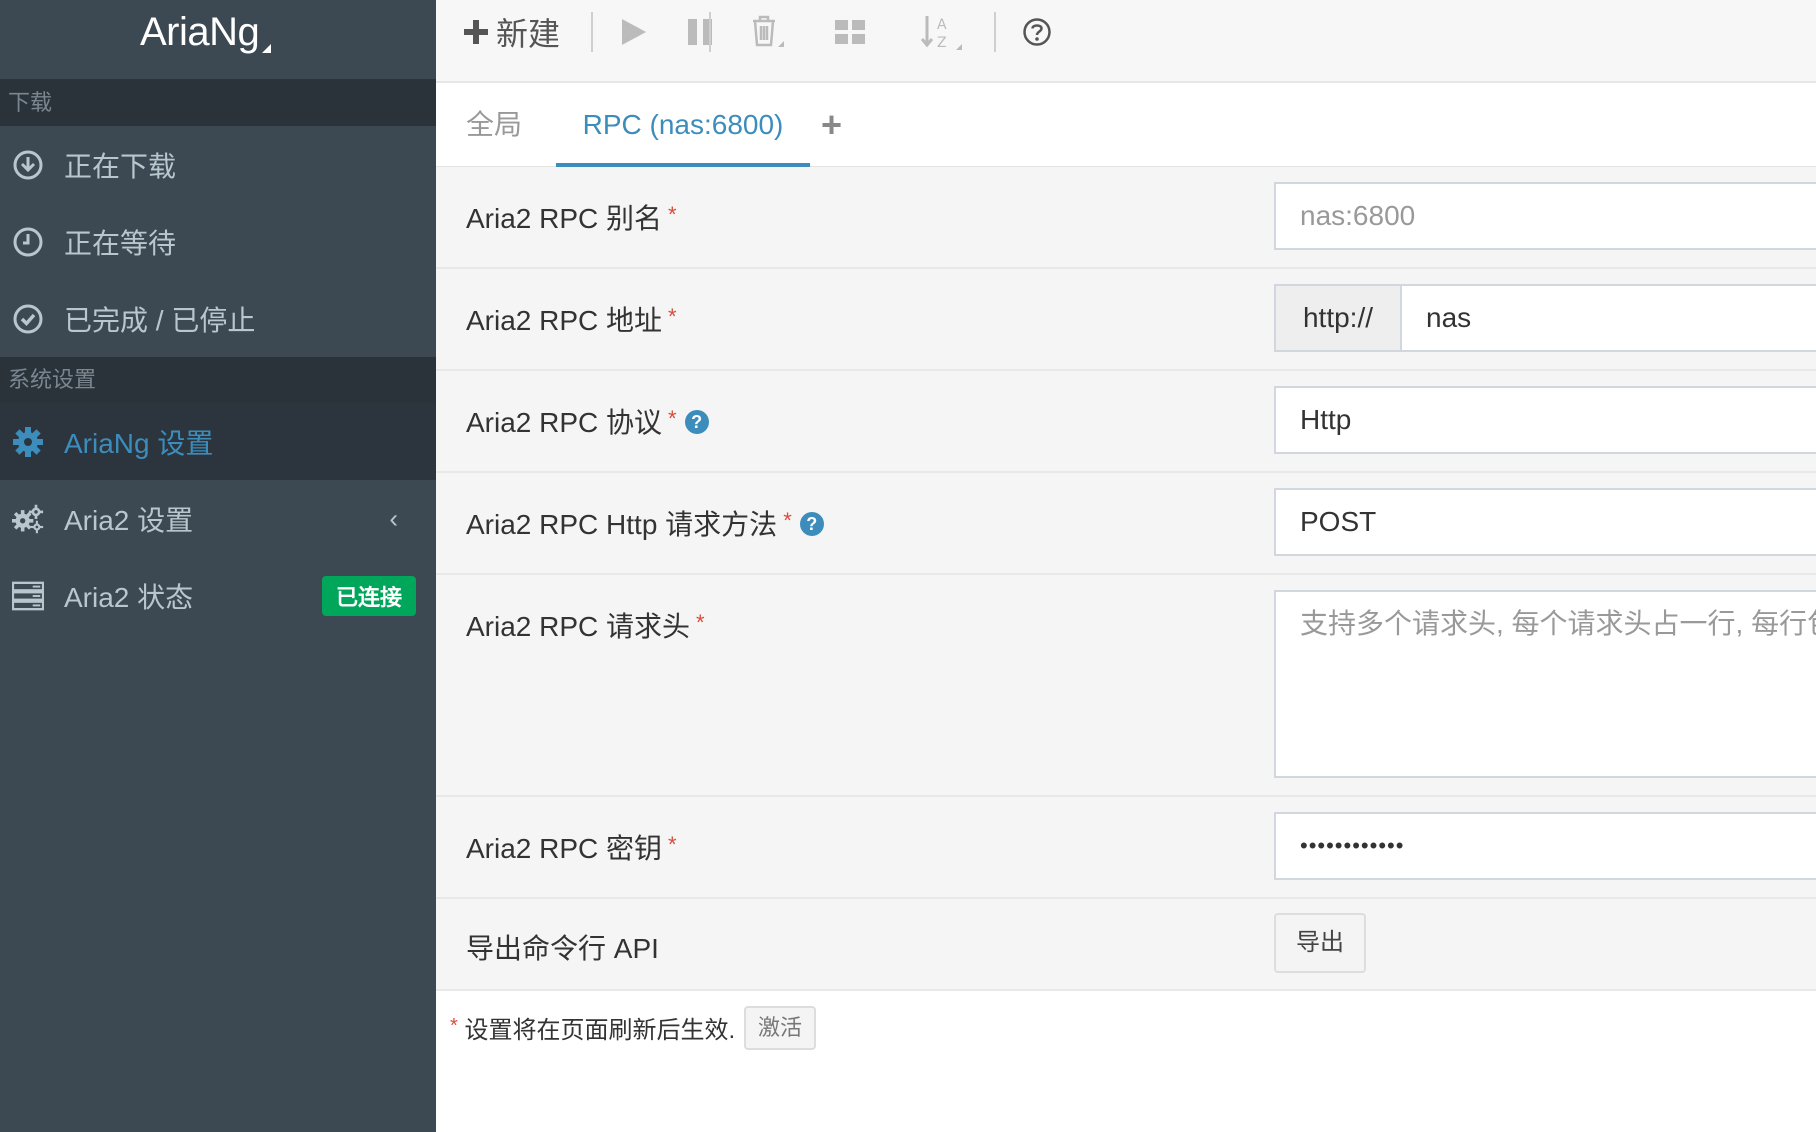  Describe the element at coordinates (683, 125) in the screenshot. I see `tab-rpc: RPC (nas:6800)` at that location.